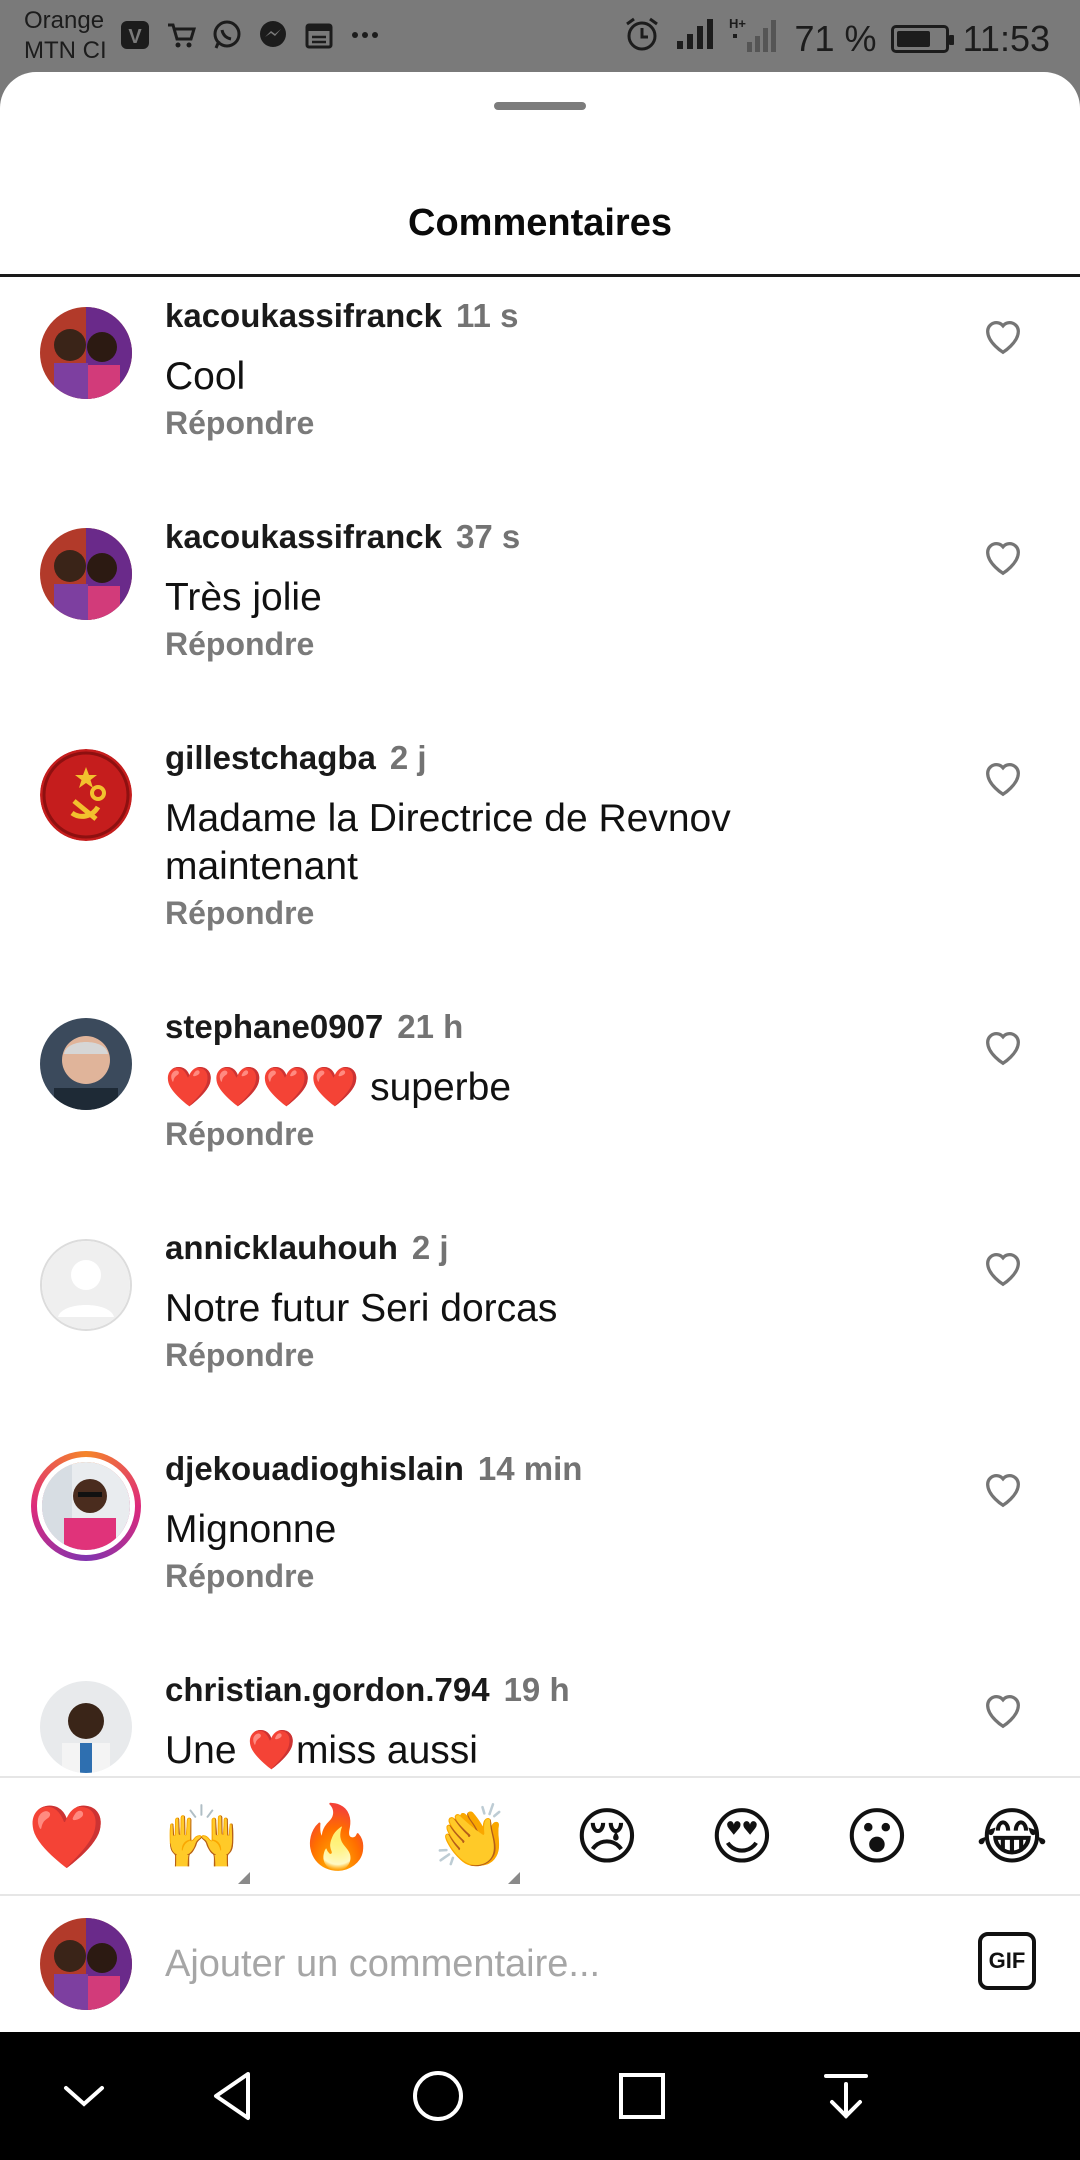  I want to click on comment-text: Notre futur Seri dorcas, so click(361, 1308).